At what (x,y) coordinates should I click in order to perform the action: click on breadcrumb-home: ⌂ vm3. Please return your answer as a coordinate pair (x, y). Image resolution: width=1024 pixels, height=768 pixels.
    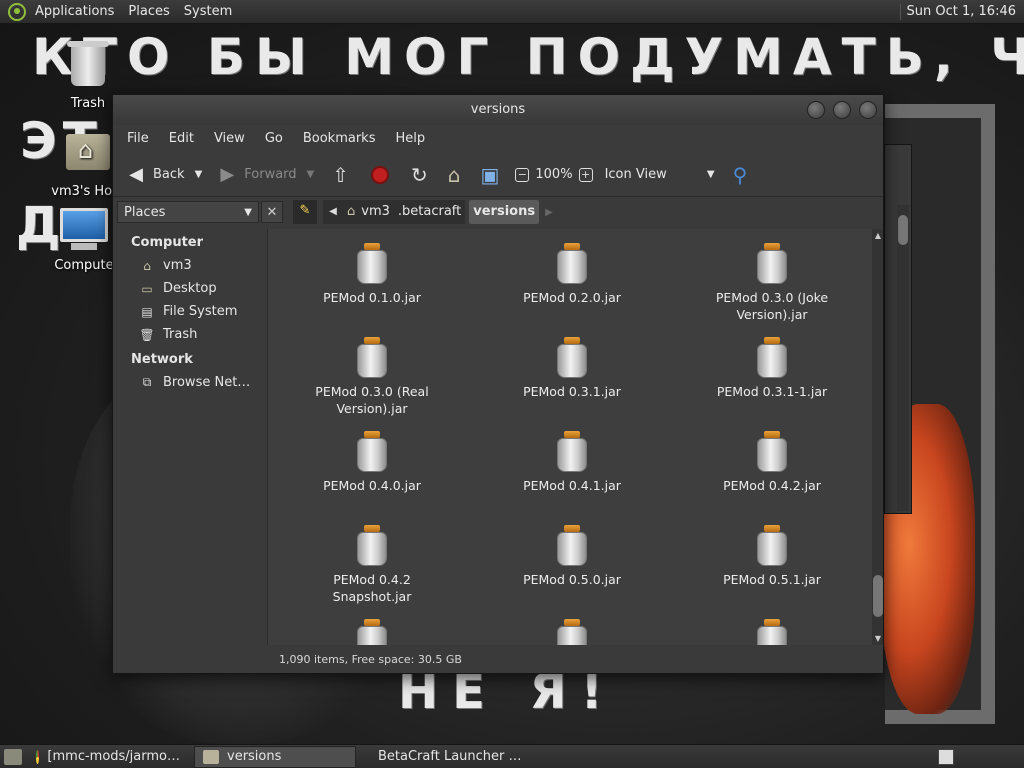
    Looking at the image, I should click on (368, 212).